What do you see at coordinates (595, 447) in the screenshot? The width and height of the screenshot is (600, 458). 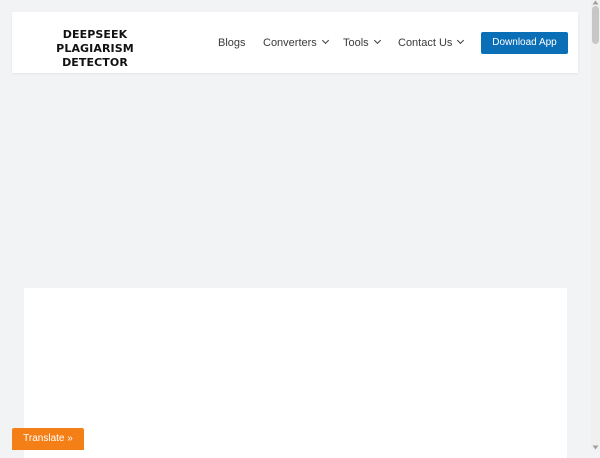 I see `scroll-down-icon` at bounding box center [595, 447].